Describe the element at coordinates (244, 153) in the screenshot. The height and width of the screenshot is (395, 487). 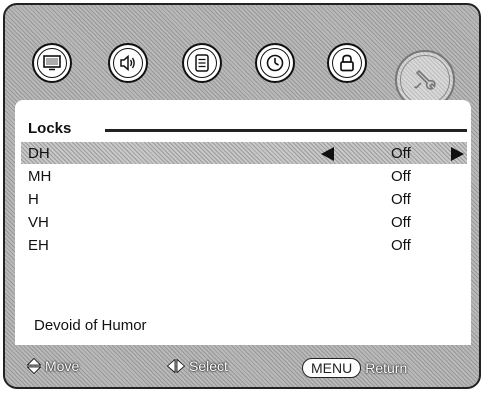
I see `menu-row-dh: DH Off` at that location.